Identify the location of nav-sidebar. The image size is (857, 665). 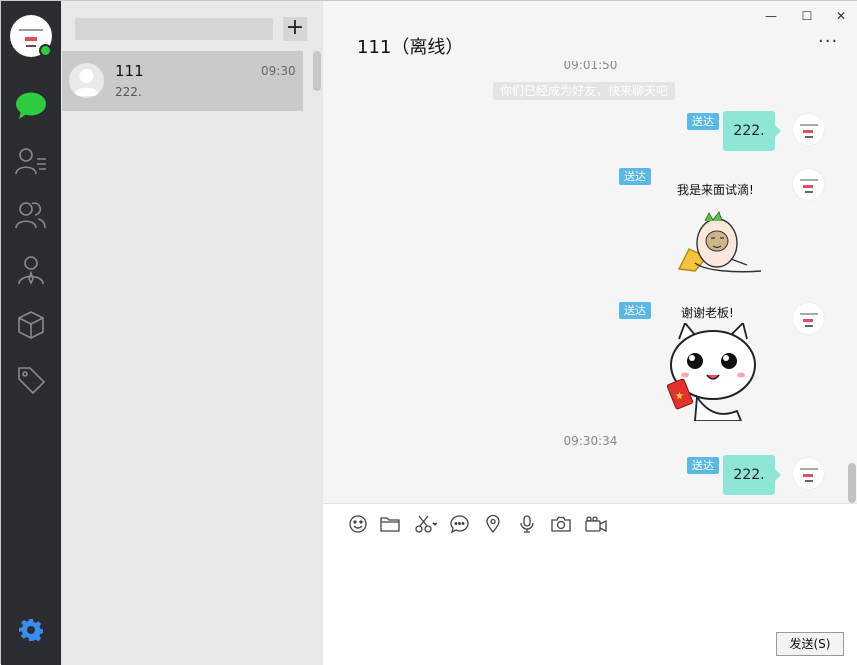
(31, 333).